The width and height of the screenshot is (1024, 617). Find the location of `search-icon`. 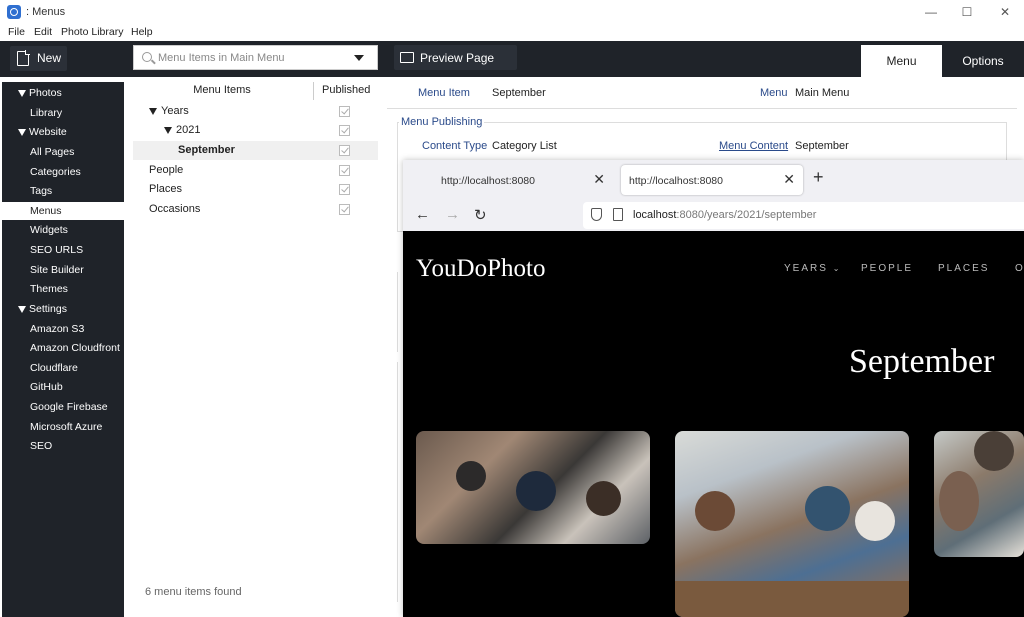

search-icon is located at coordinates (147, 57).